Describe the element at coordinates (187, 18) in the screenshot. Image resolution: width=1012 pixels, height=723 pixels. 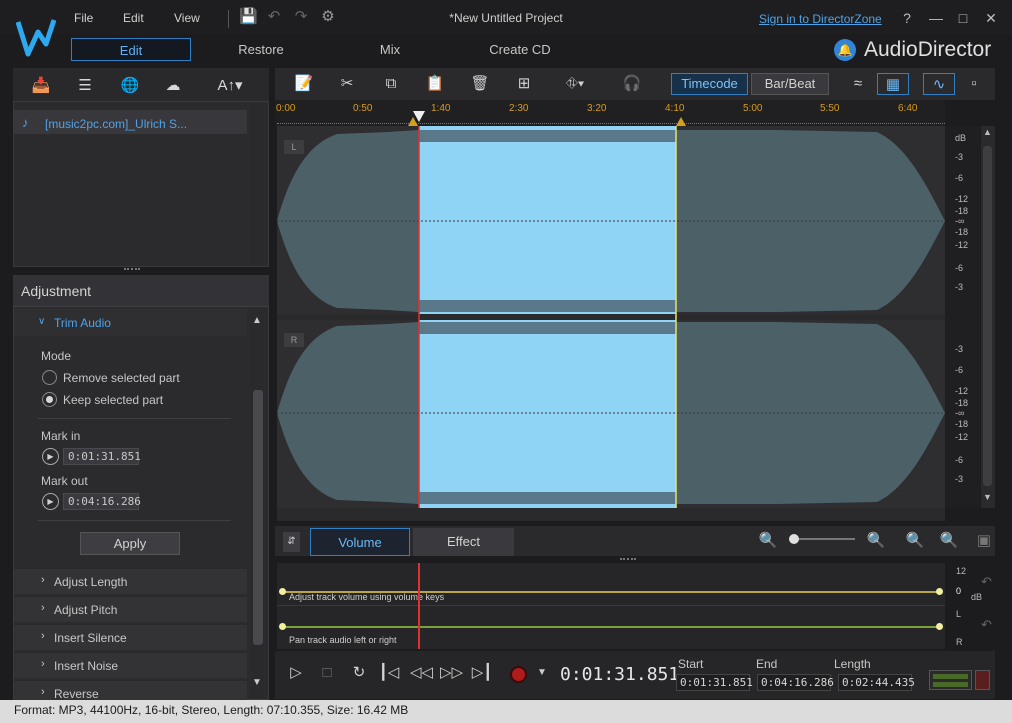
I see `menu-view: View` at that location.